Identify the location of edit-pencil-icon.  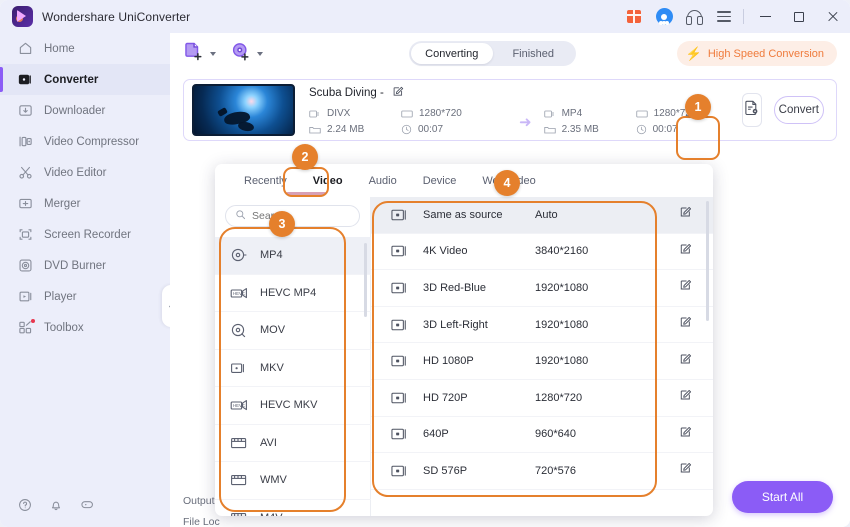
(398, 93).